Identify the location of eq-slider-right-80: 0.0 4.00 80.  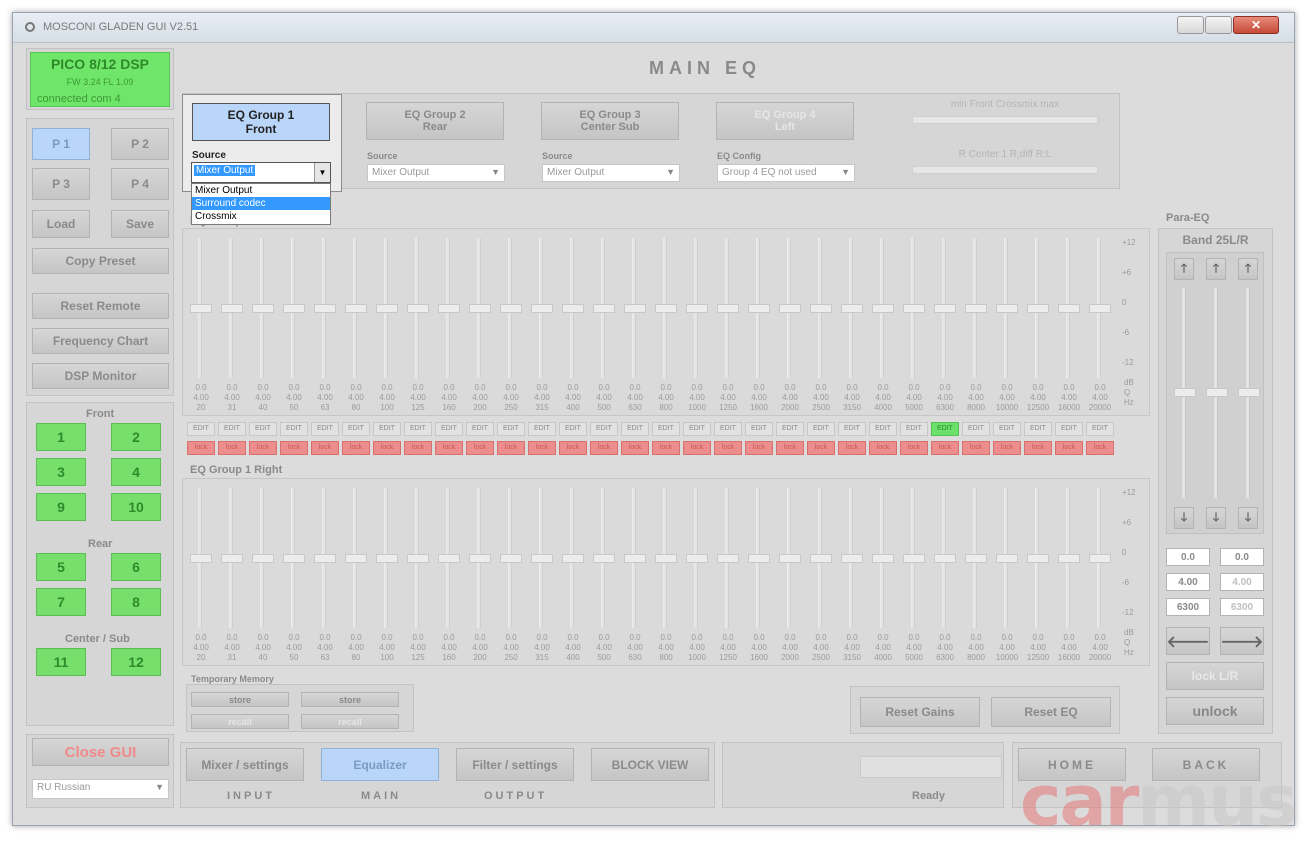
(356, 578).